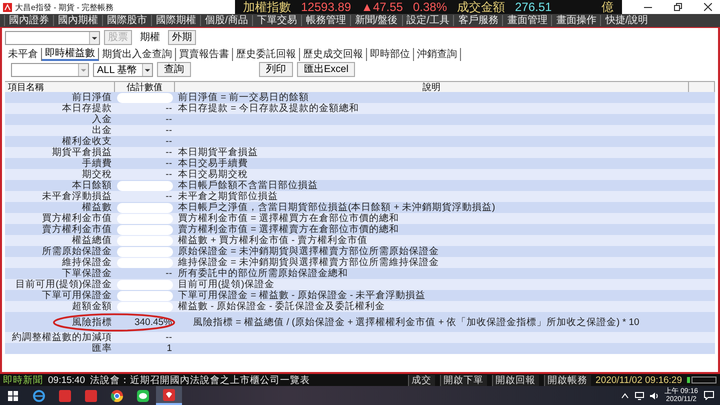  Describe the element at coordinates (153, 322) in the screenshot. I see `value-cell-text: 340.45%` at that location.